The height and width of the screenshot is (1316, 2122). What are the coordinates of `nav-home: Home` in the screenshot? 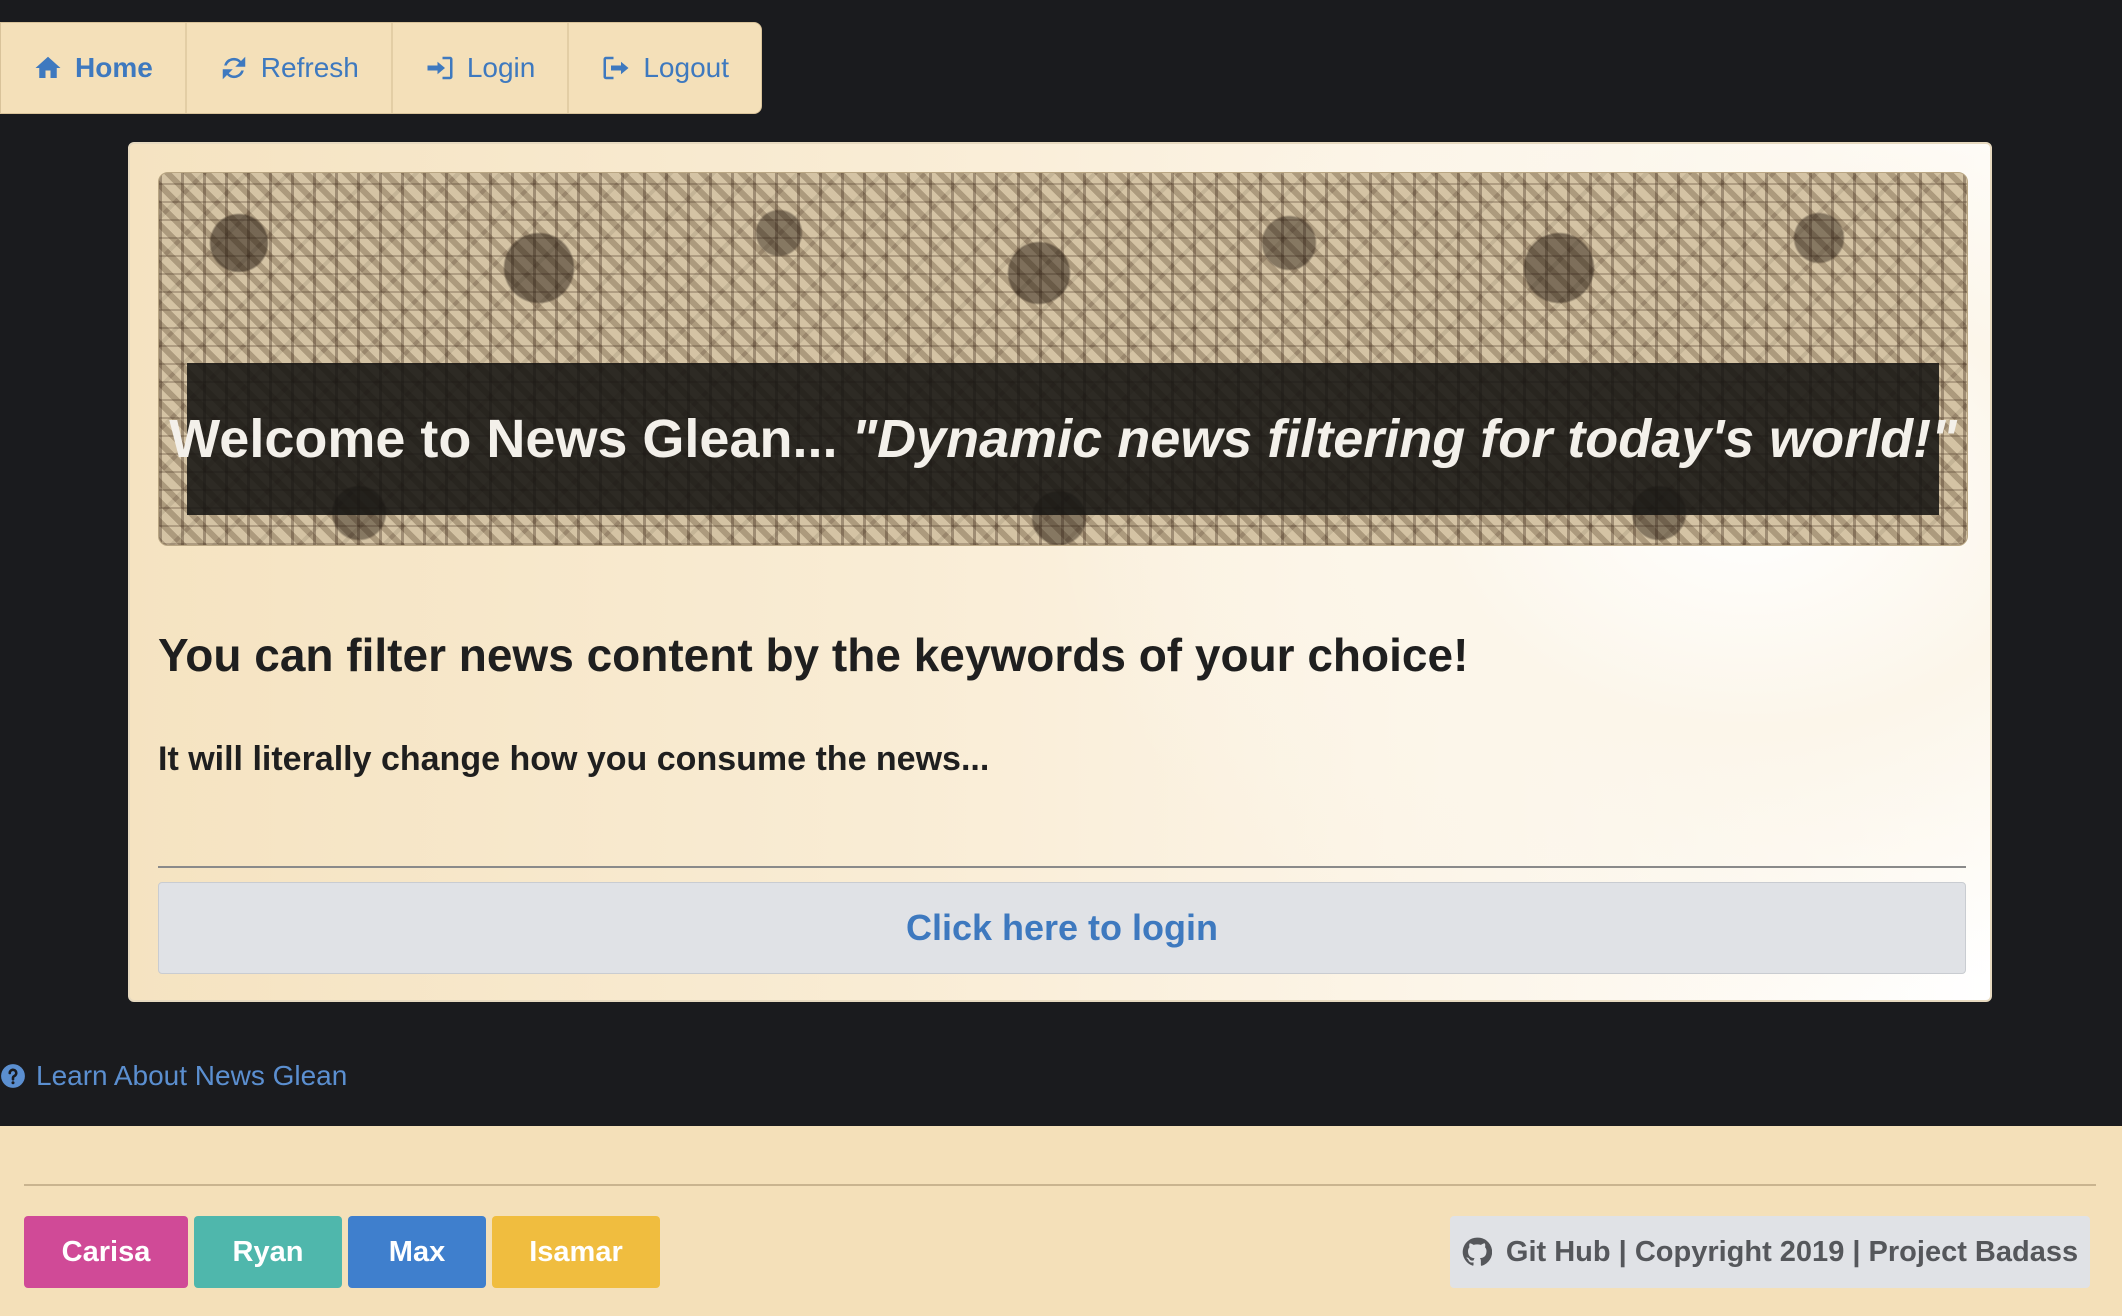 It's located at (94, 68).